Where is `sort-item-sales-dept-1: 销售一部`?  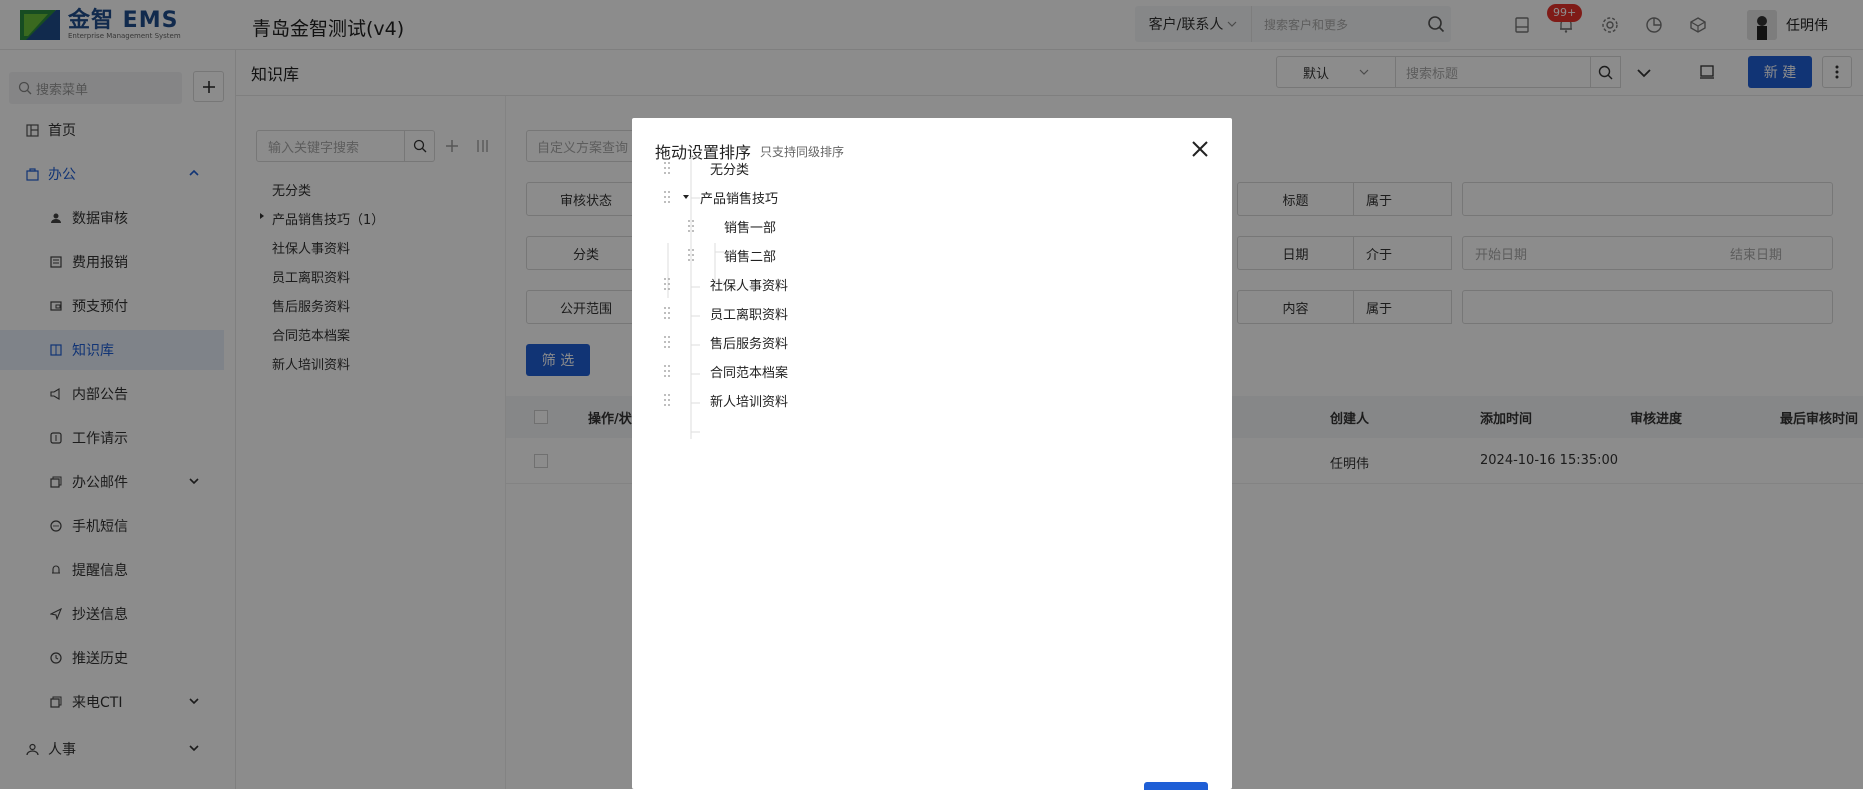
sort-item-sales-dept-1: 销售一部 is located at coordinates (731, 226).